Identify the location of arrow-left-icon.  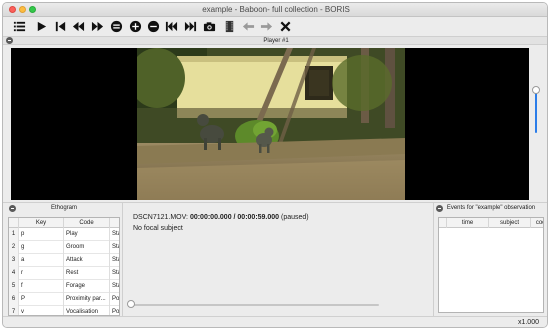
(248, 26).